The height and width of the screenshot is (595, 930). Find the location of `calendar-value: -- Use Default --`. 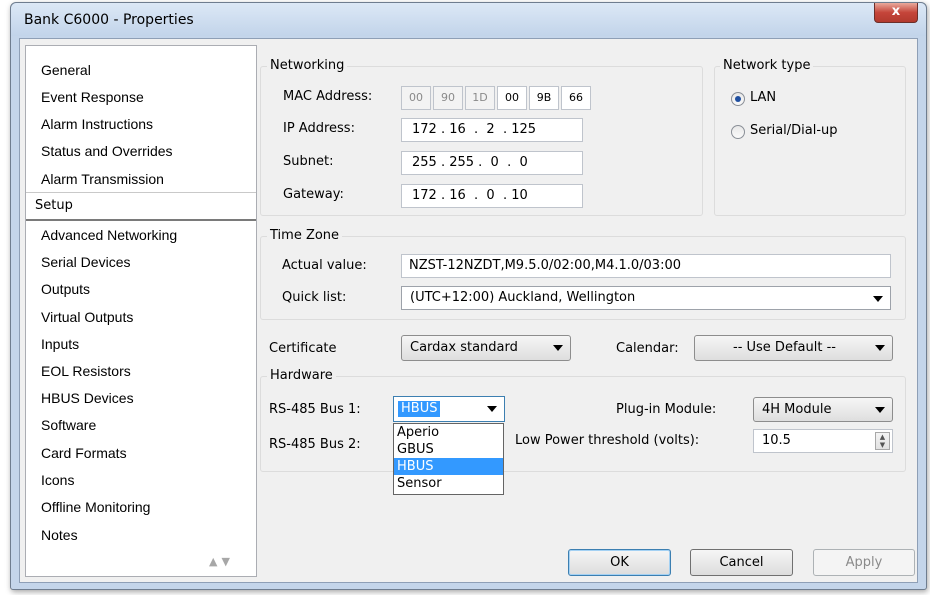

calendar-value: -- Use Default -- is located at coordinates (784, 347).